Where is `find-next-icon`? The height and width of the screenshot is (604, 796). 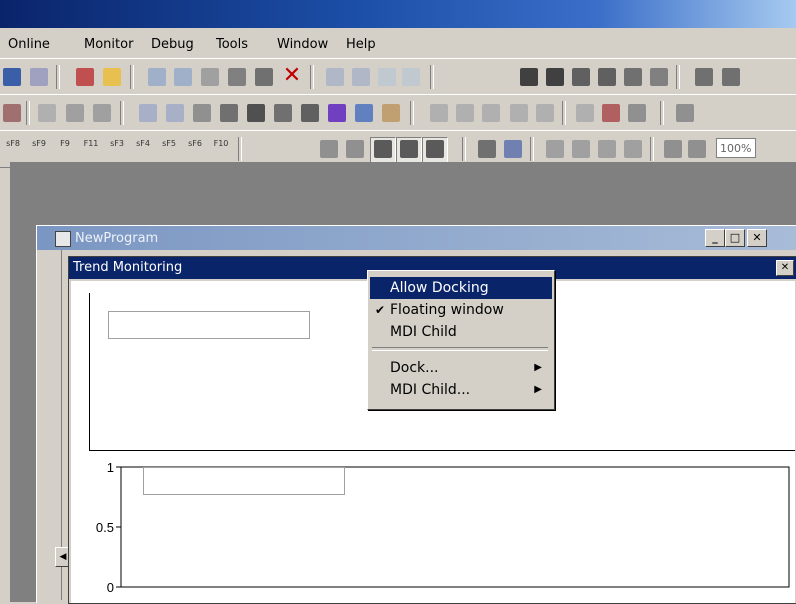
find-next-icon is located at coordinates (555, 77).